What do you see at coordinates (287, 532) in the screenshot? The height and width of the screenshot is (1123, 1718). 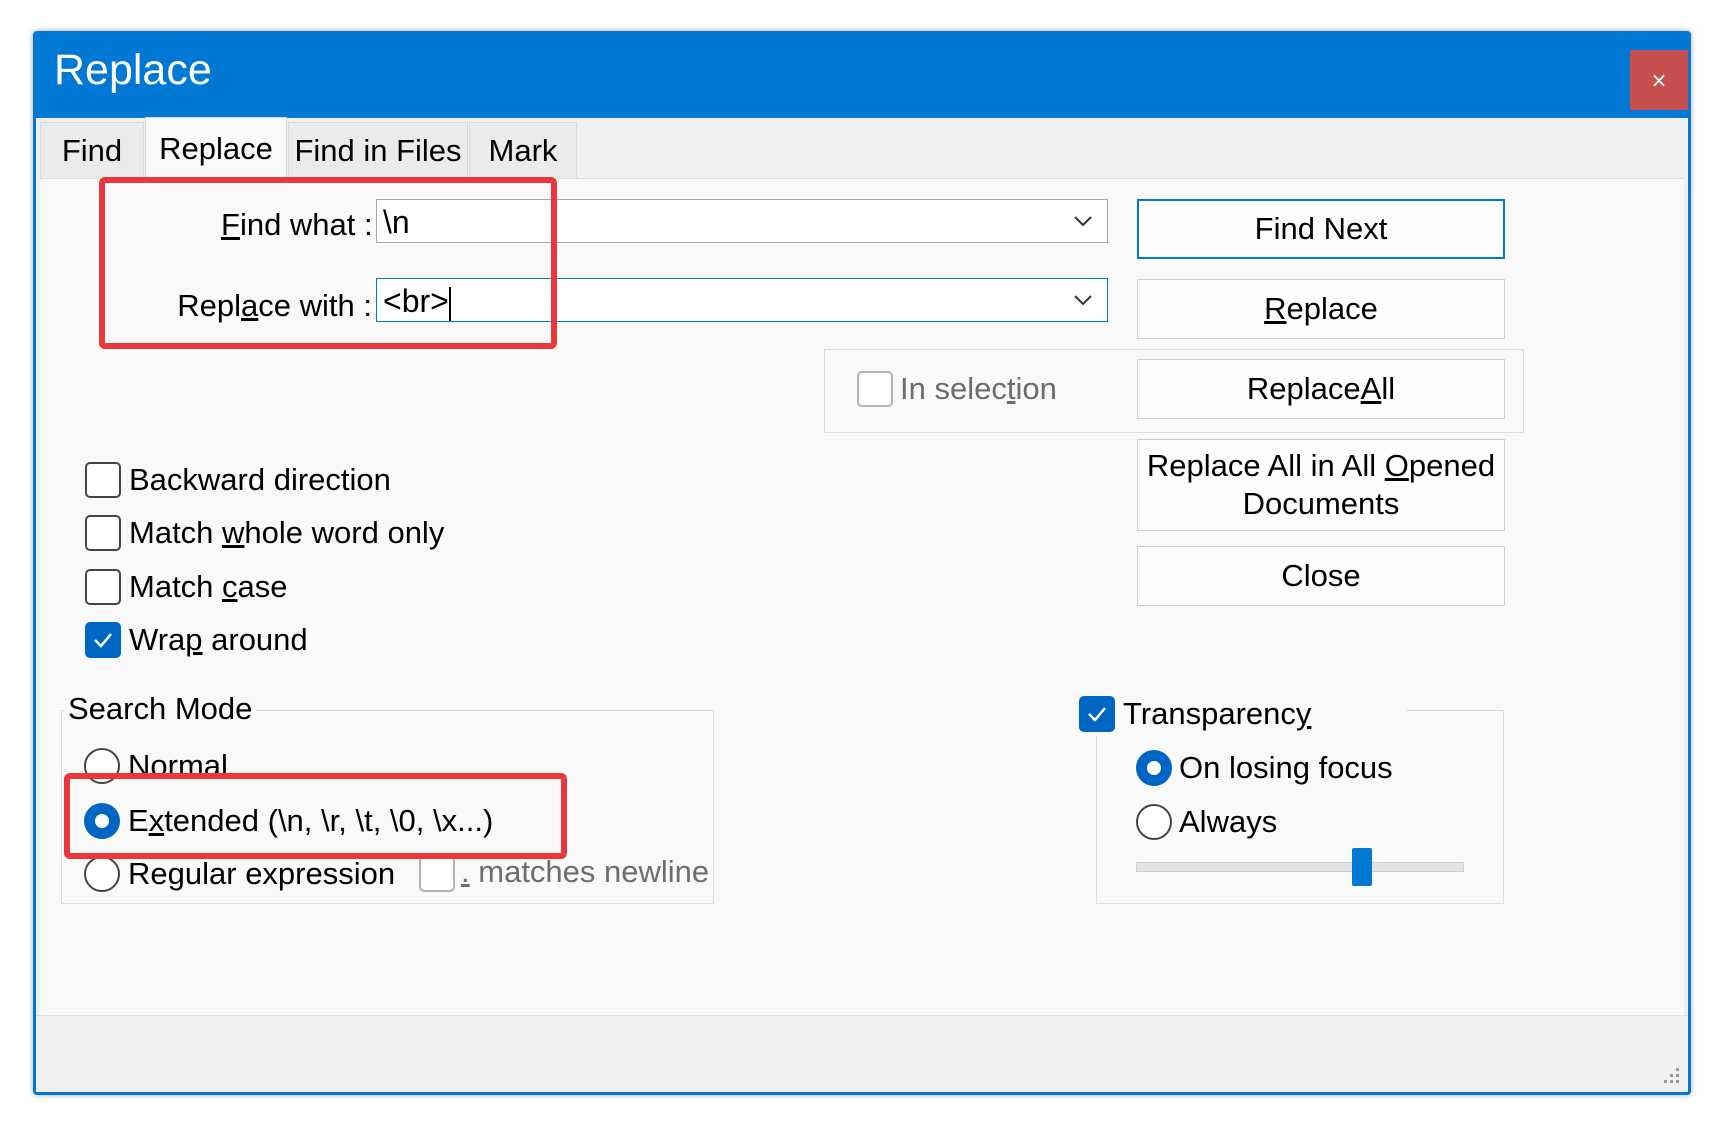 I see `match-whole-word-label: Match whole word only` at bounding box center [287, 532].